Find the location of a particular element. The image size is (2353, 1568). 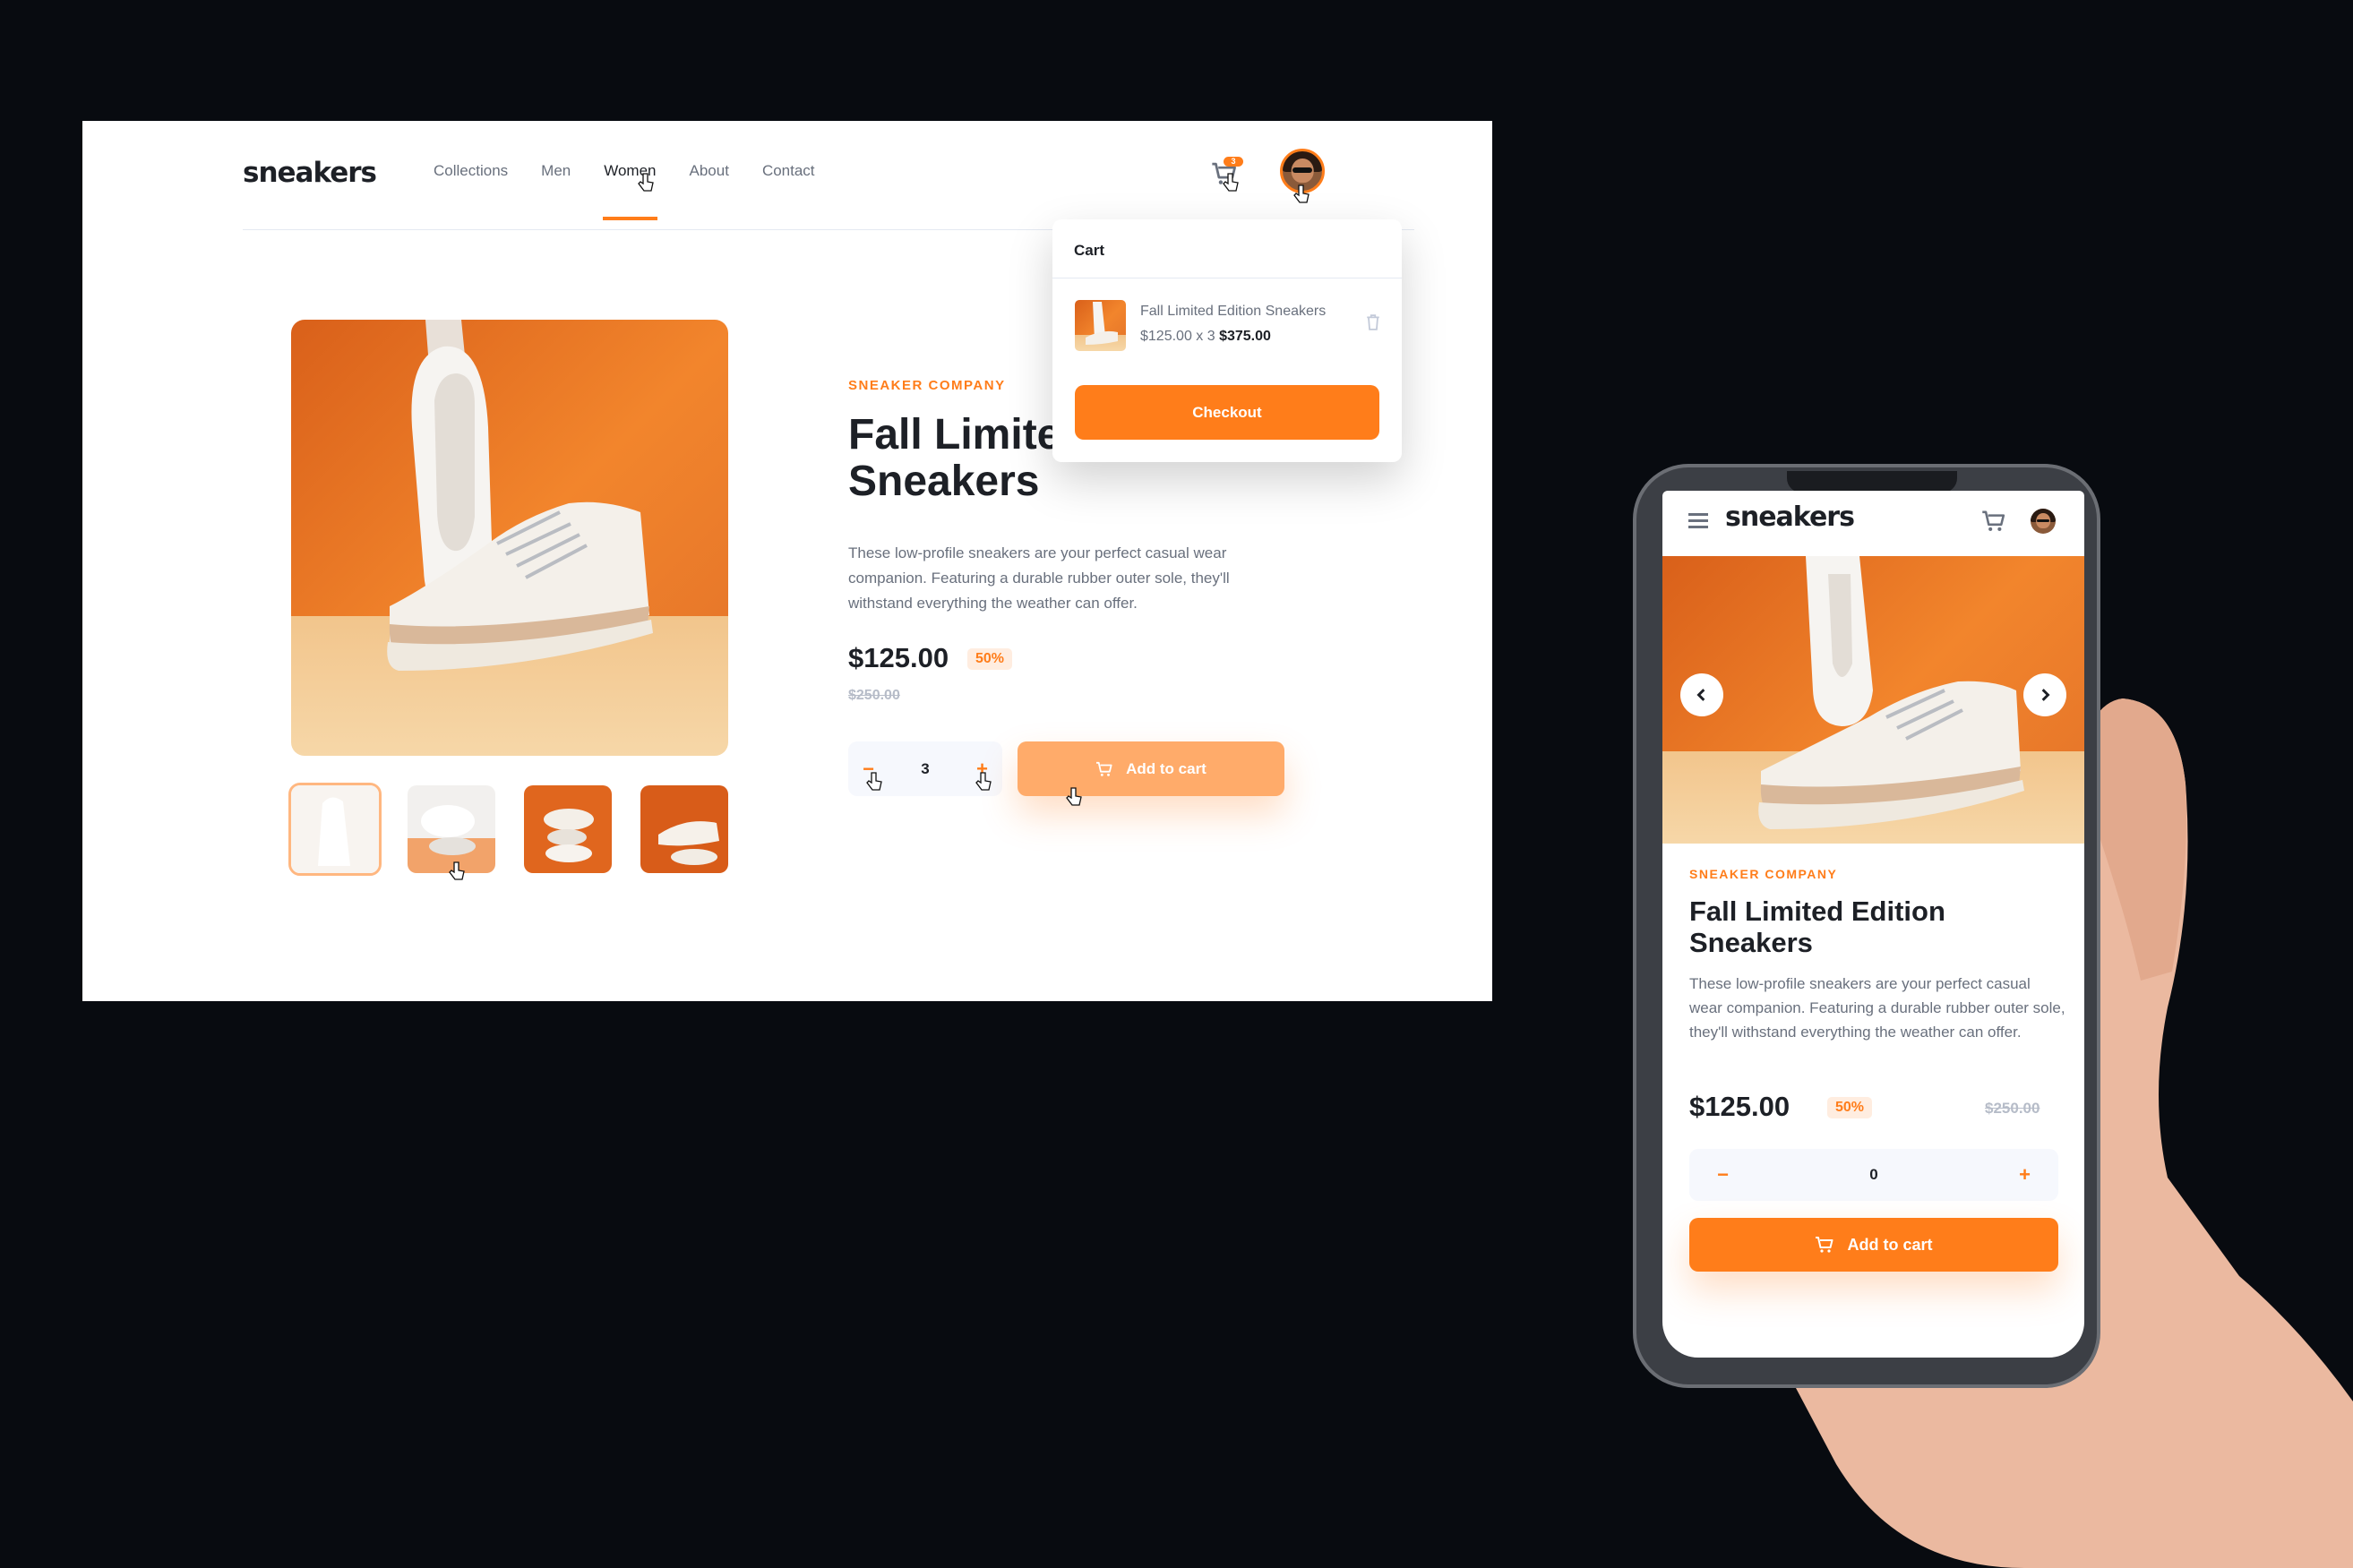

chevron-right-icon is located at coordinates (2045, 695).